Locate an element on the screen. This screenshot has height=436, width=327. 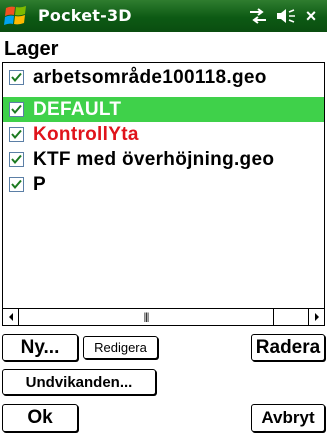
list-item: P is located at coordinates (163, 184).